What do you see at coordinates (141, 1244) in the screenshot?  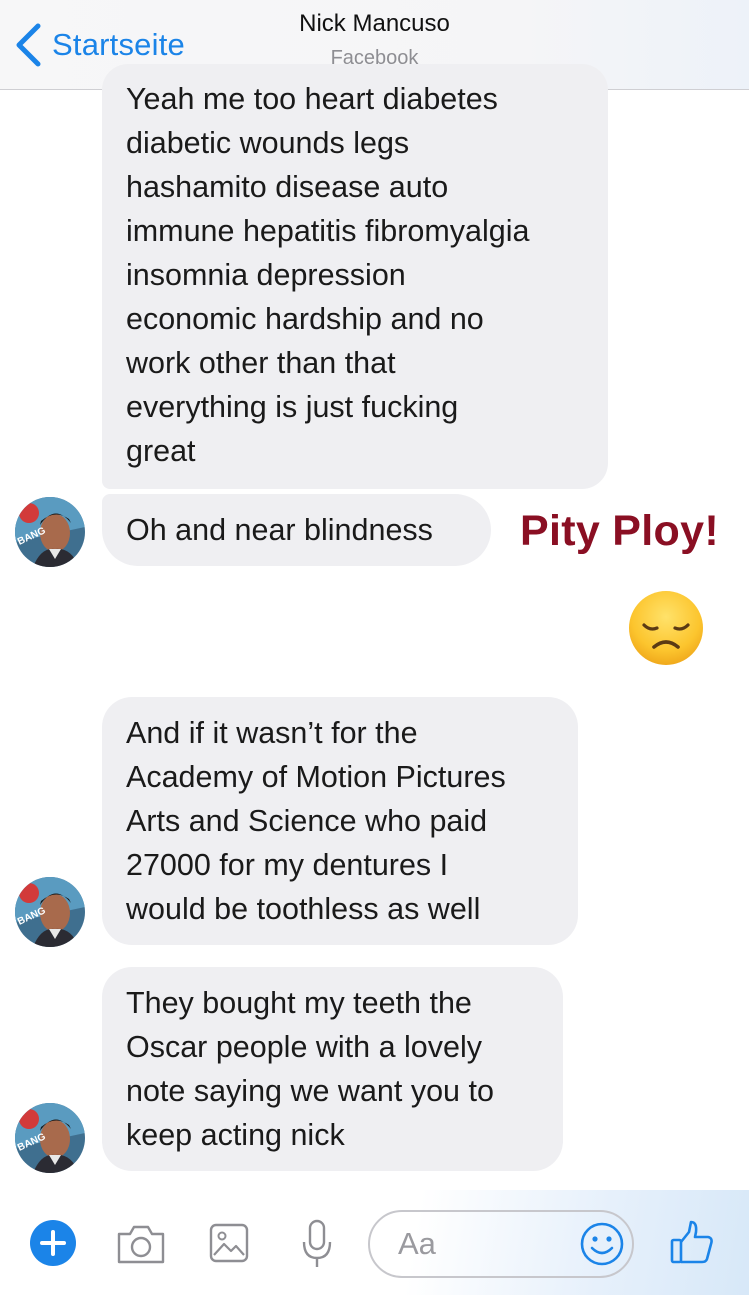 I see `camera-icon` at bounding box center [141, 1244].